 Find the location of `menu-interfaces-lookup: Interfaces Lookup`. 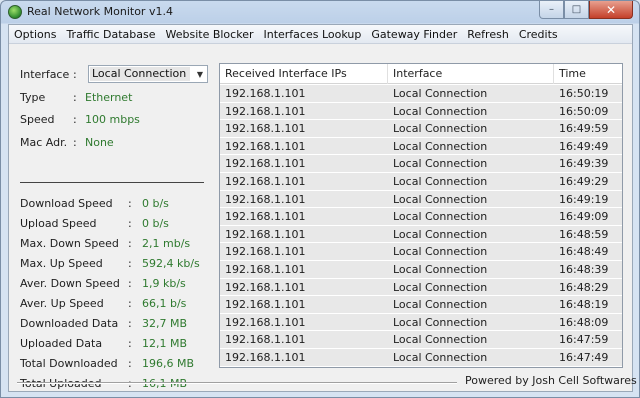

menu-interfaces-lookup: Interfaces Lookup is located at coordinates (312, 34).